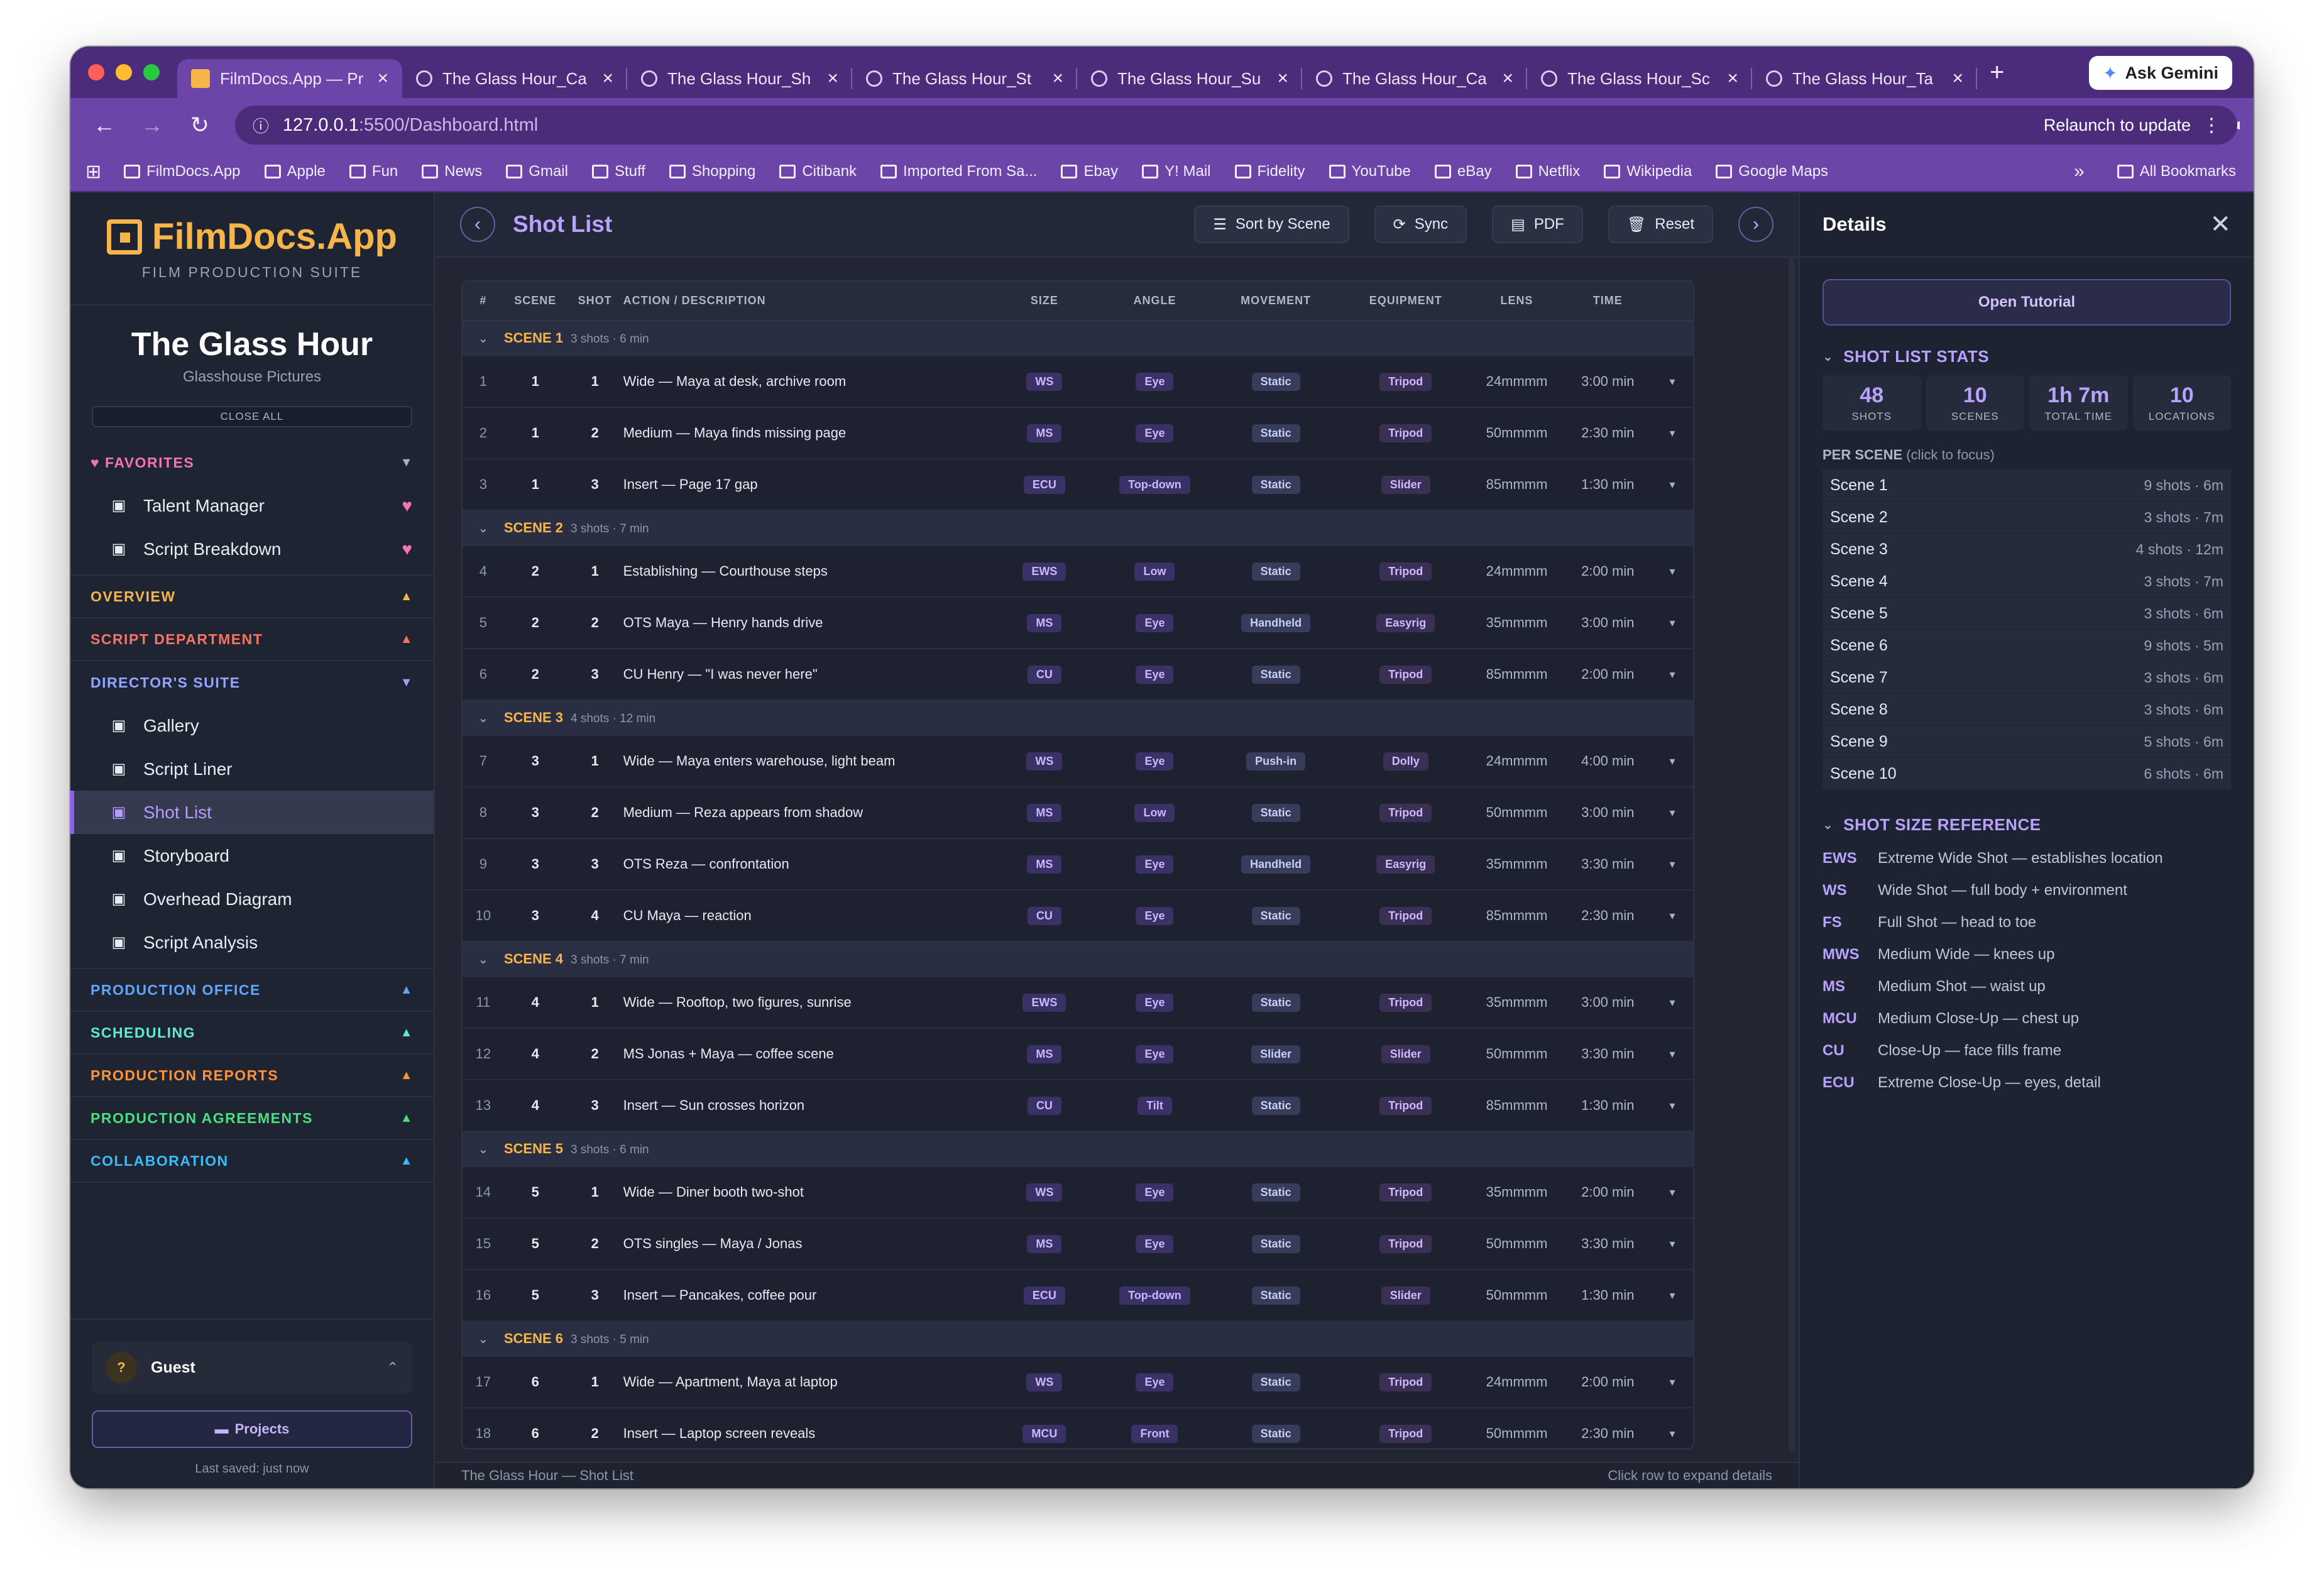  What do you see at coordinates (252, 812) in the screenshot?
I see `sidebar-item-shot-list: ▣ Shot List` at bounding box center [252, 812].